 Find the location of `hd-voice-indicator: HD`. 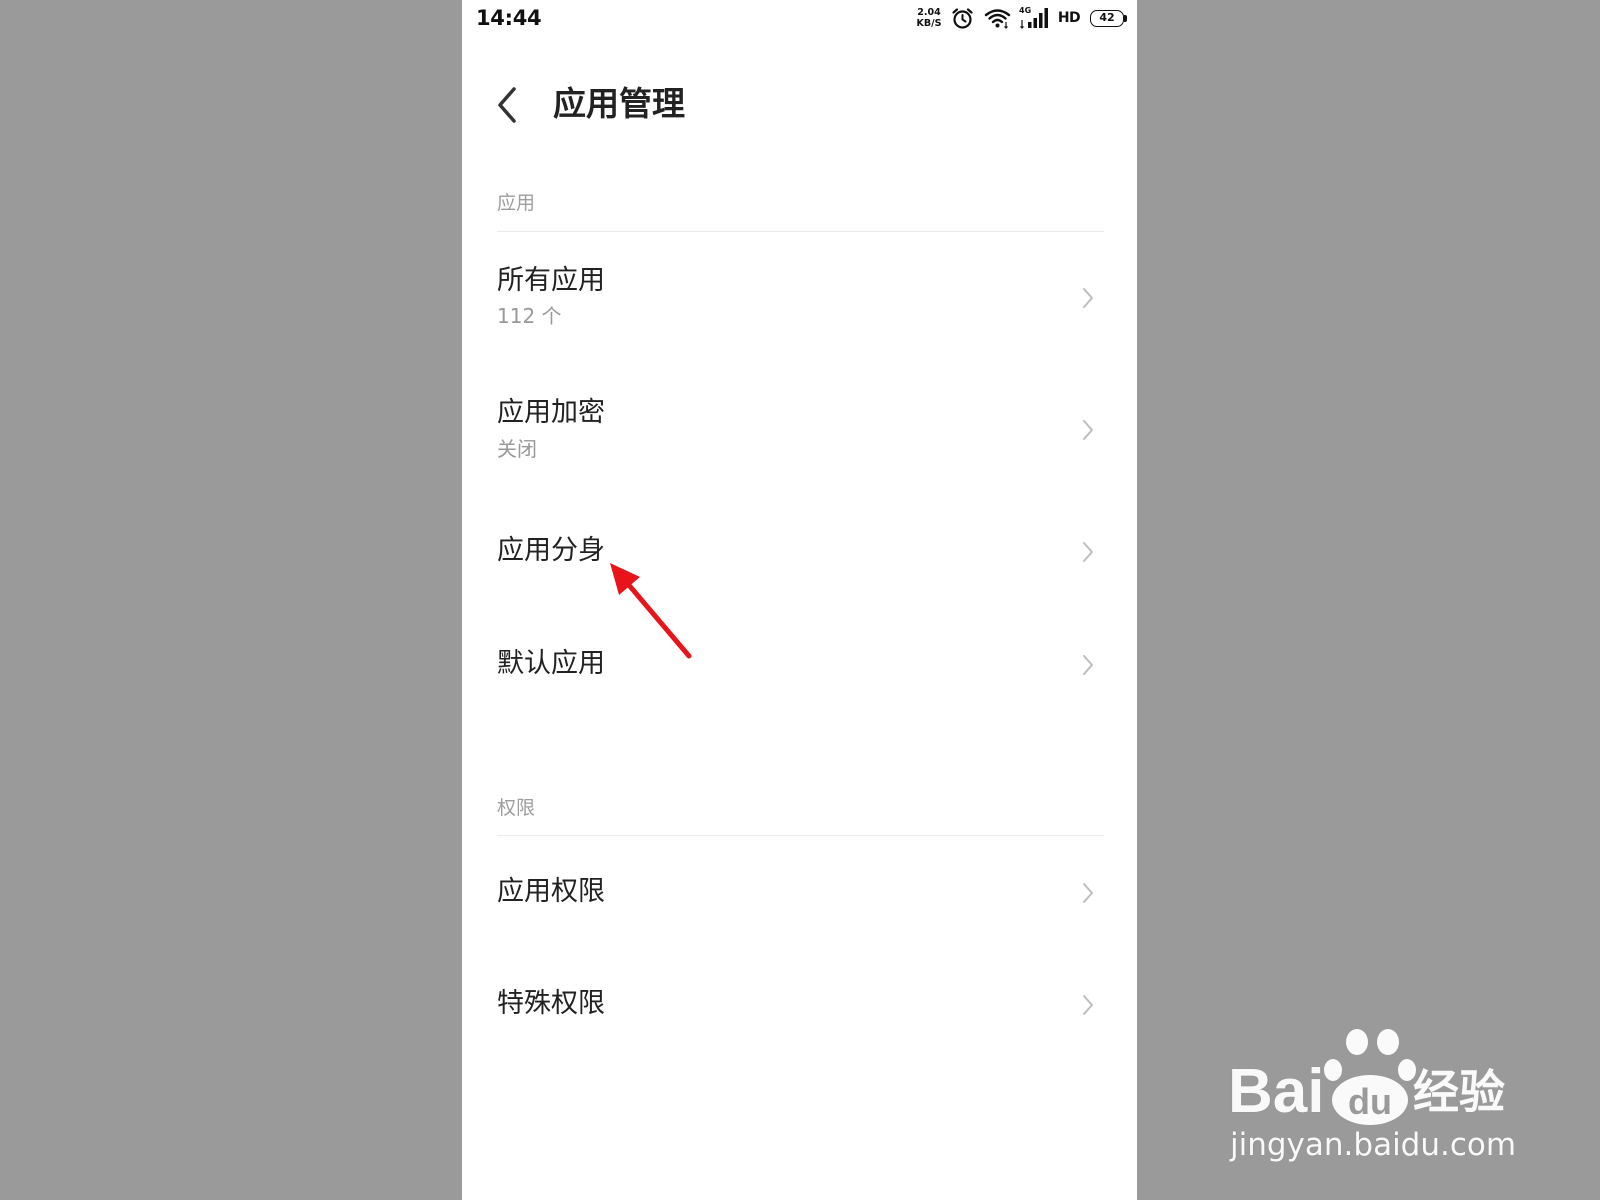

hd-voice-indicator: HD is located at coordinates (1069, 18).